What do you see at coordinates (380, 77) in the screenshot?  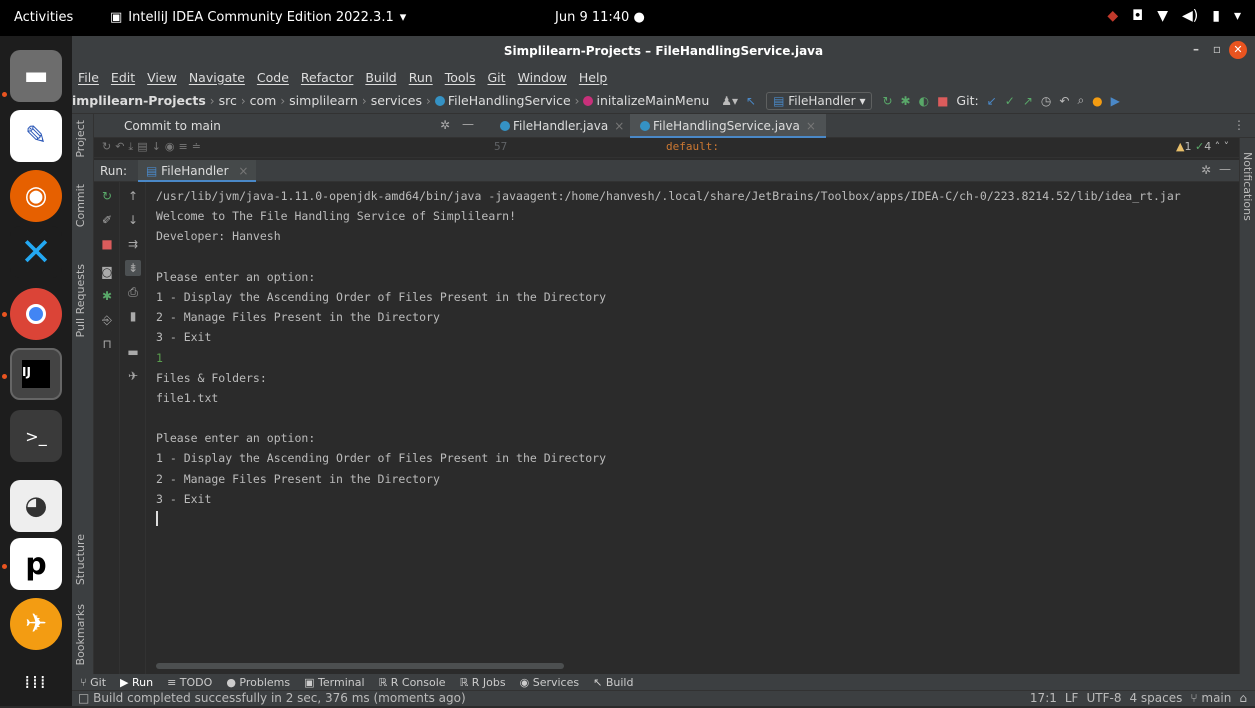 I see `menu-build: Build` at bounding box center [380, 77].